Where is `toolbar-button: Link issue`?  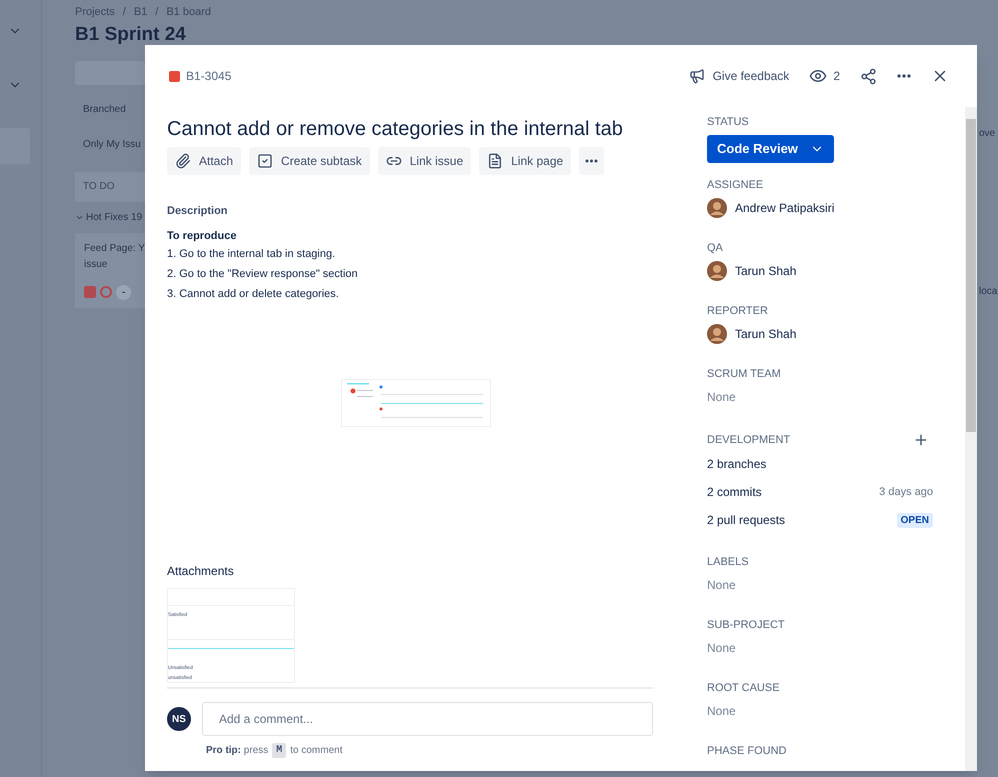
toolbar-button: Link issue is located at coordinates (425, 161).